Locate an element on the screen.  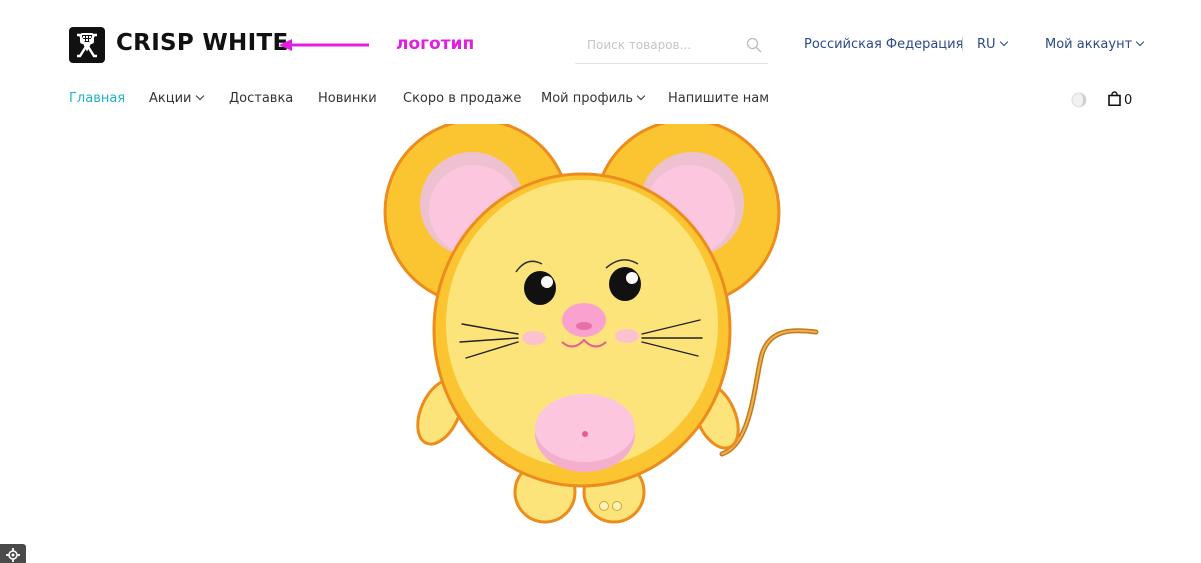
nav-item-label: Мой профиль is located at coordinates (587, 98).